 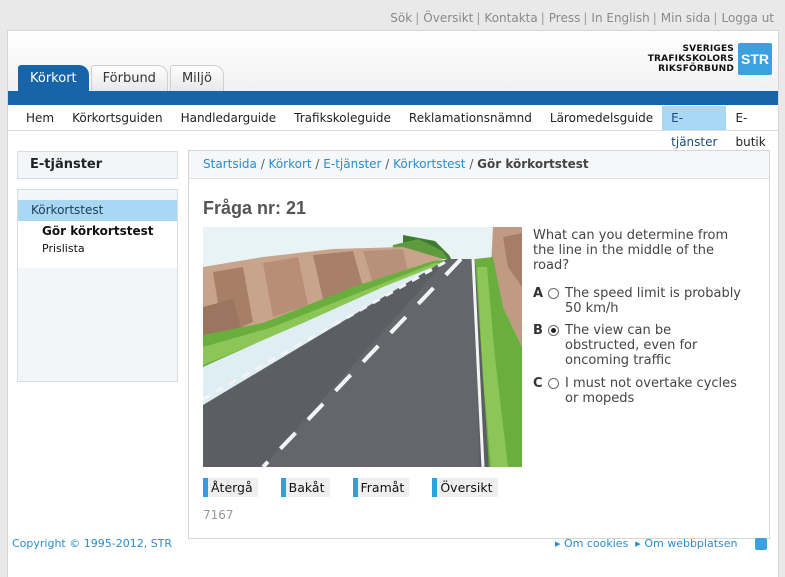 What do you see at coordinates (196, 78) in the screenshot?
I see `tab-miljo: Miljö` at bounding box center [196, 78].